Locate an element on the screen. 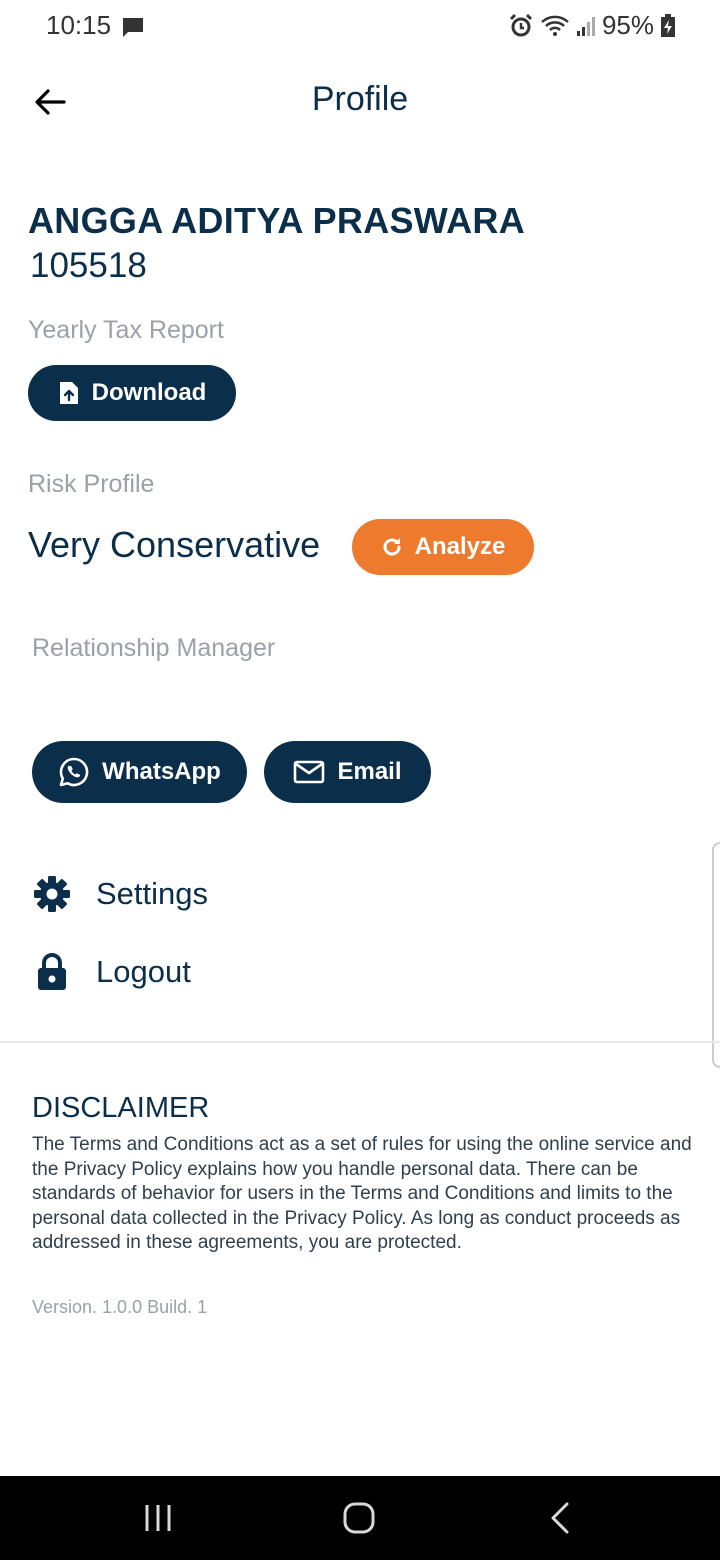 The width and height of the screenshot is (720, 1560). home-icon is located at coordinates (359, 1518).